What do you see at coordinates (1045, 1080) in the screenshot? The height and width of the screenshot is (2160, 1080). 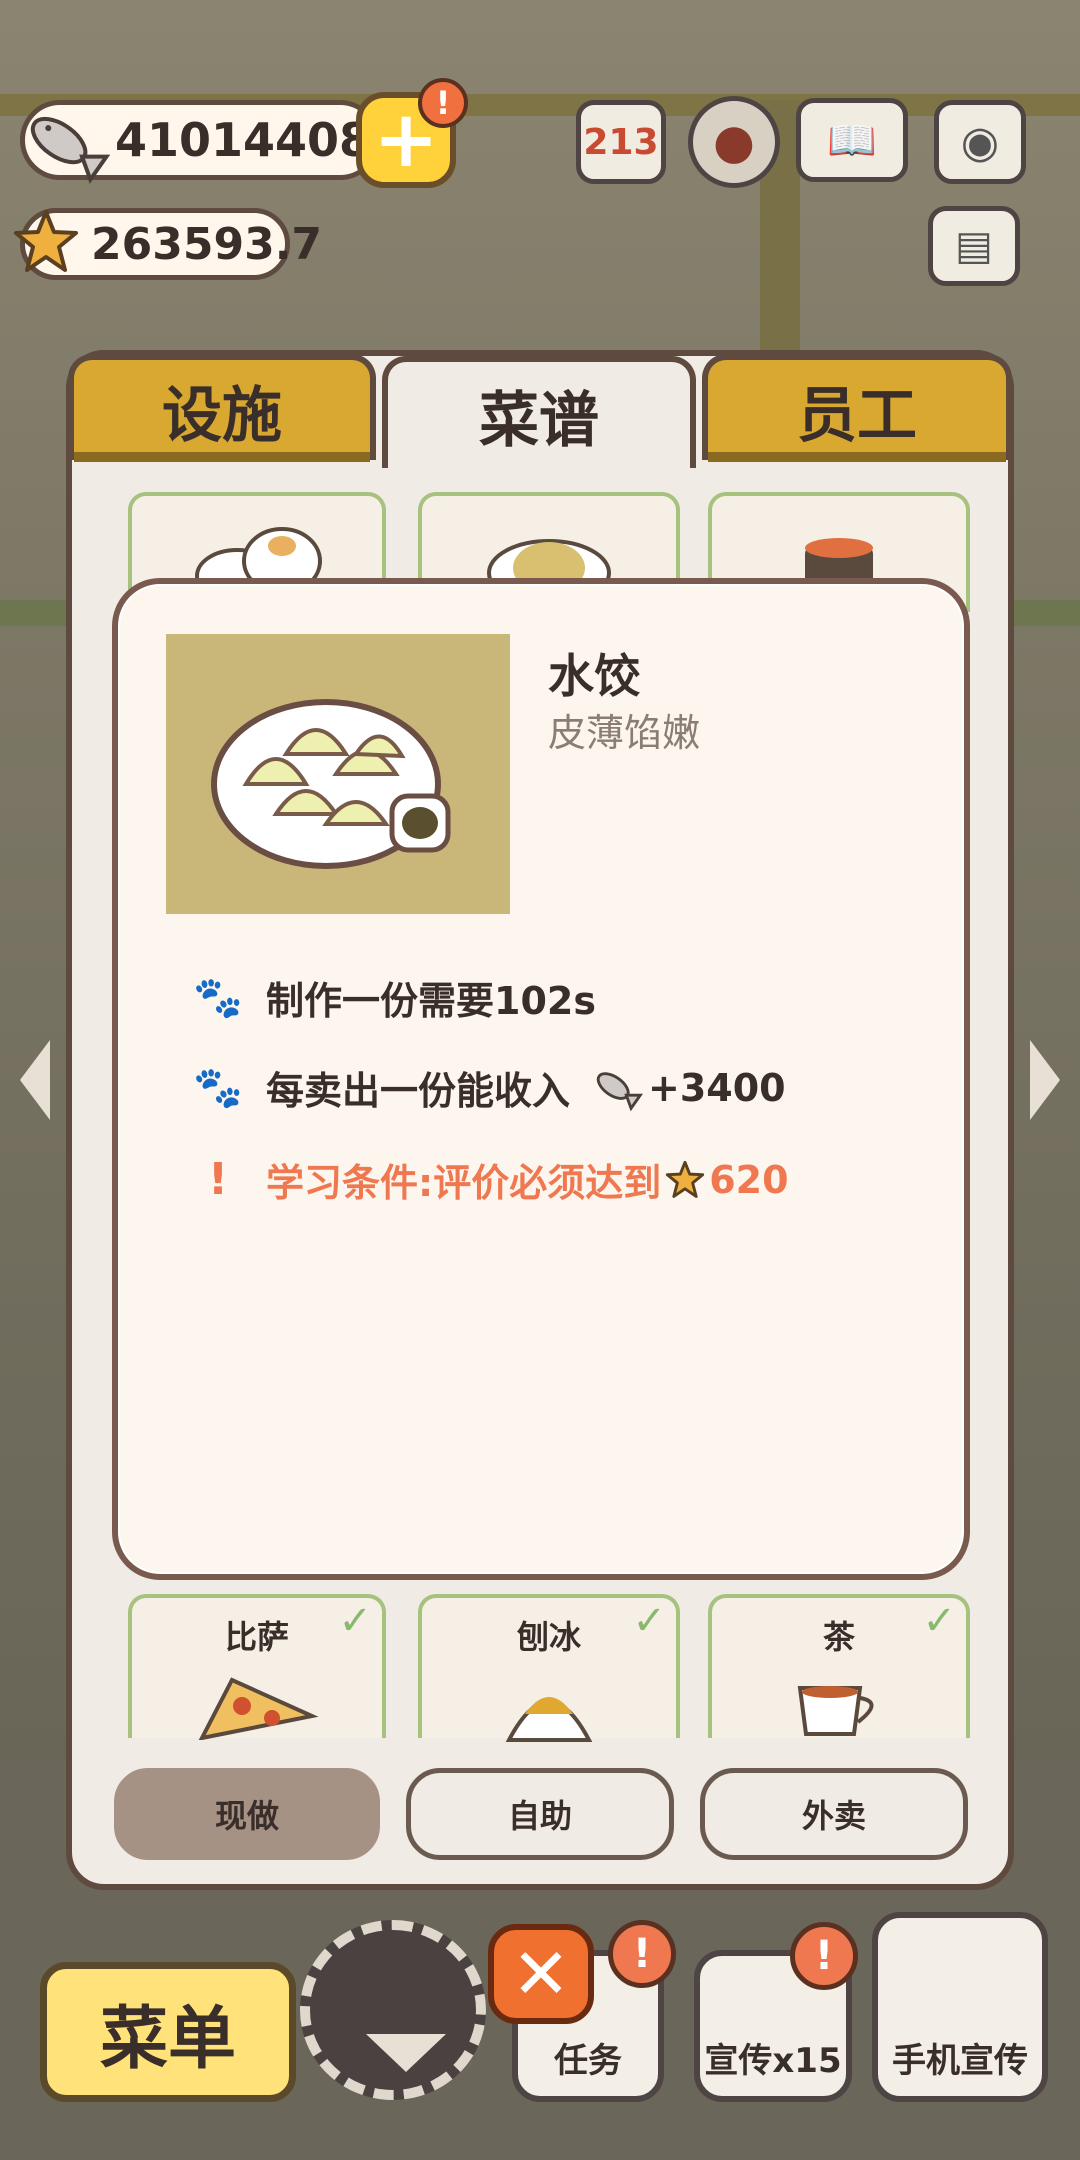 I see `next-arrow` at bounding box center [1045, 1080].